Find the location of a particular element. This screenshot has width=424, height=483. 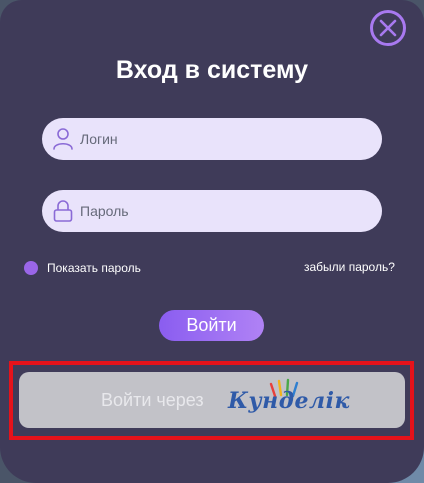

password-field-wrapper is located at coordinates (212, 211).